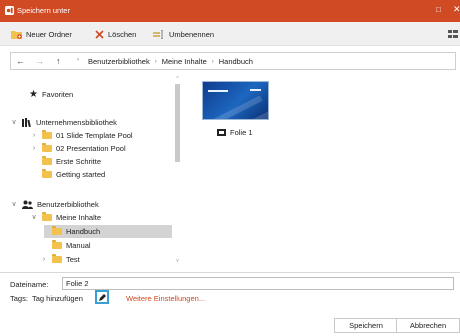 This screenshot has width=460, height=336. I want to click on tree-item-label: Unternehmensbibliothek, so click(76, 122).